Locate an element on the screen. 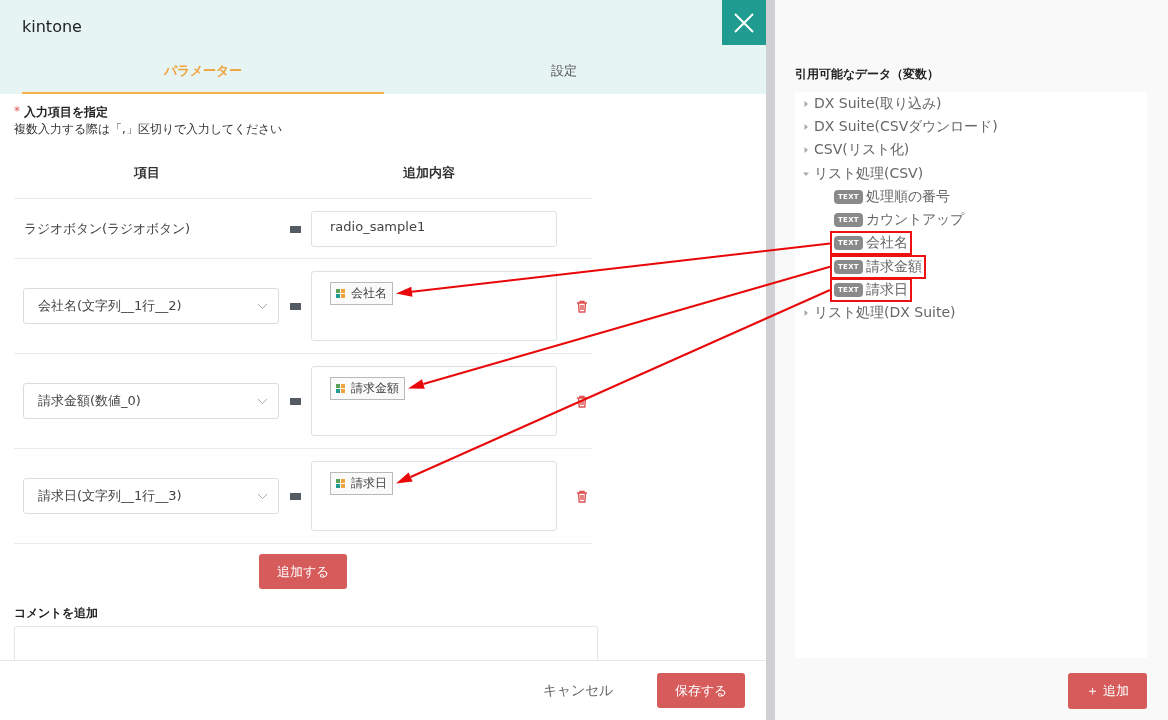 Image resolution: width=1168 pixels, height=720 pixels. window-title: kintone is located at coordinates (51, 27).